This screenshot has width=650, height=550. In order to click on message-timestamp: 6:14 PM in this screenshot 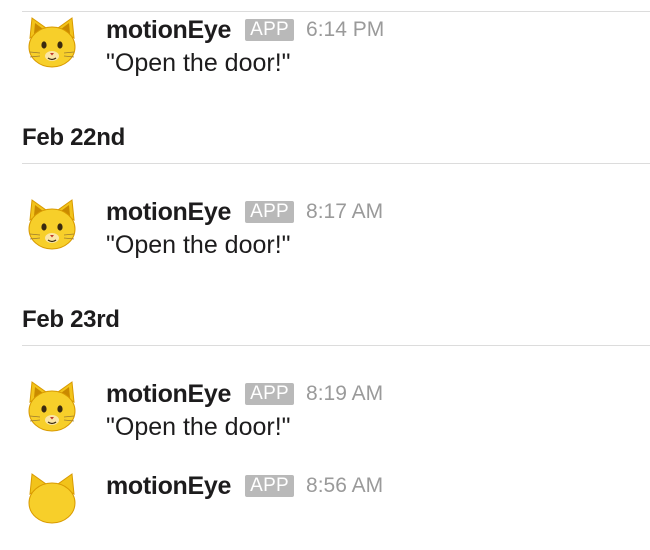, I will do `click(345, 30)`.